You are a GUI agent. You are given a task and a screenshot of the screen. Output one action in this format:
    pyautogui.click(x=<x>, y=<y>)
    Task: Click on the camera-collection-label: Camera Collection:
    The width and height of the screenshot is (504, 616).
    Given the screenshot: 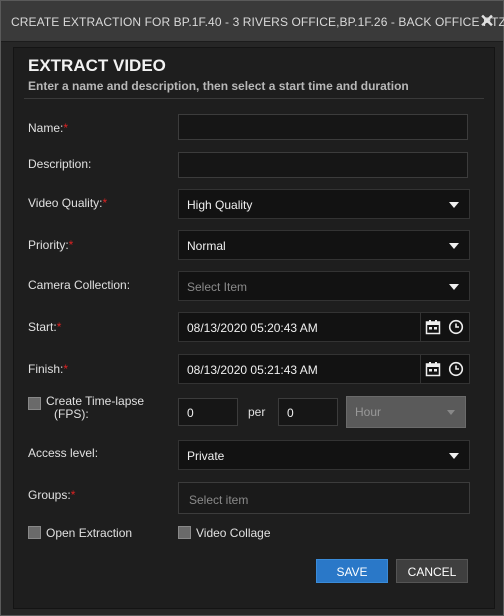 What is the action you would take?
    pyautogui.click(x=79, y=285)
    